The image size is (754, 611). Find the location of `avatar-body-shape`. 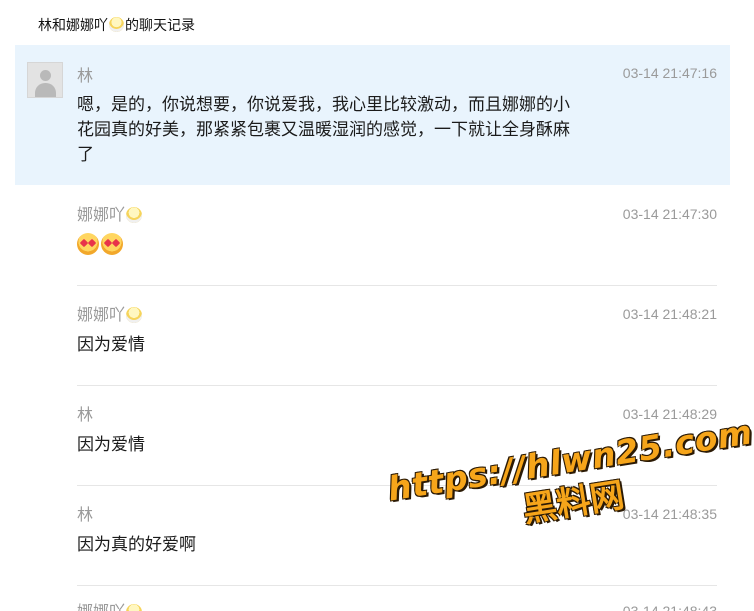

avatar-body-shape is located at coordinates (45, 90).